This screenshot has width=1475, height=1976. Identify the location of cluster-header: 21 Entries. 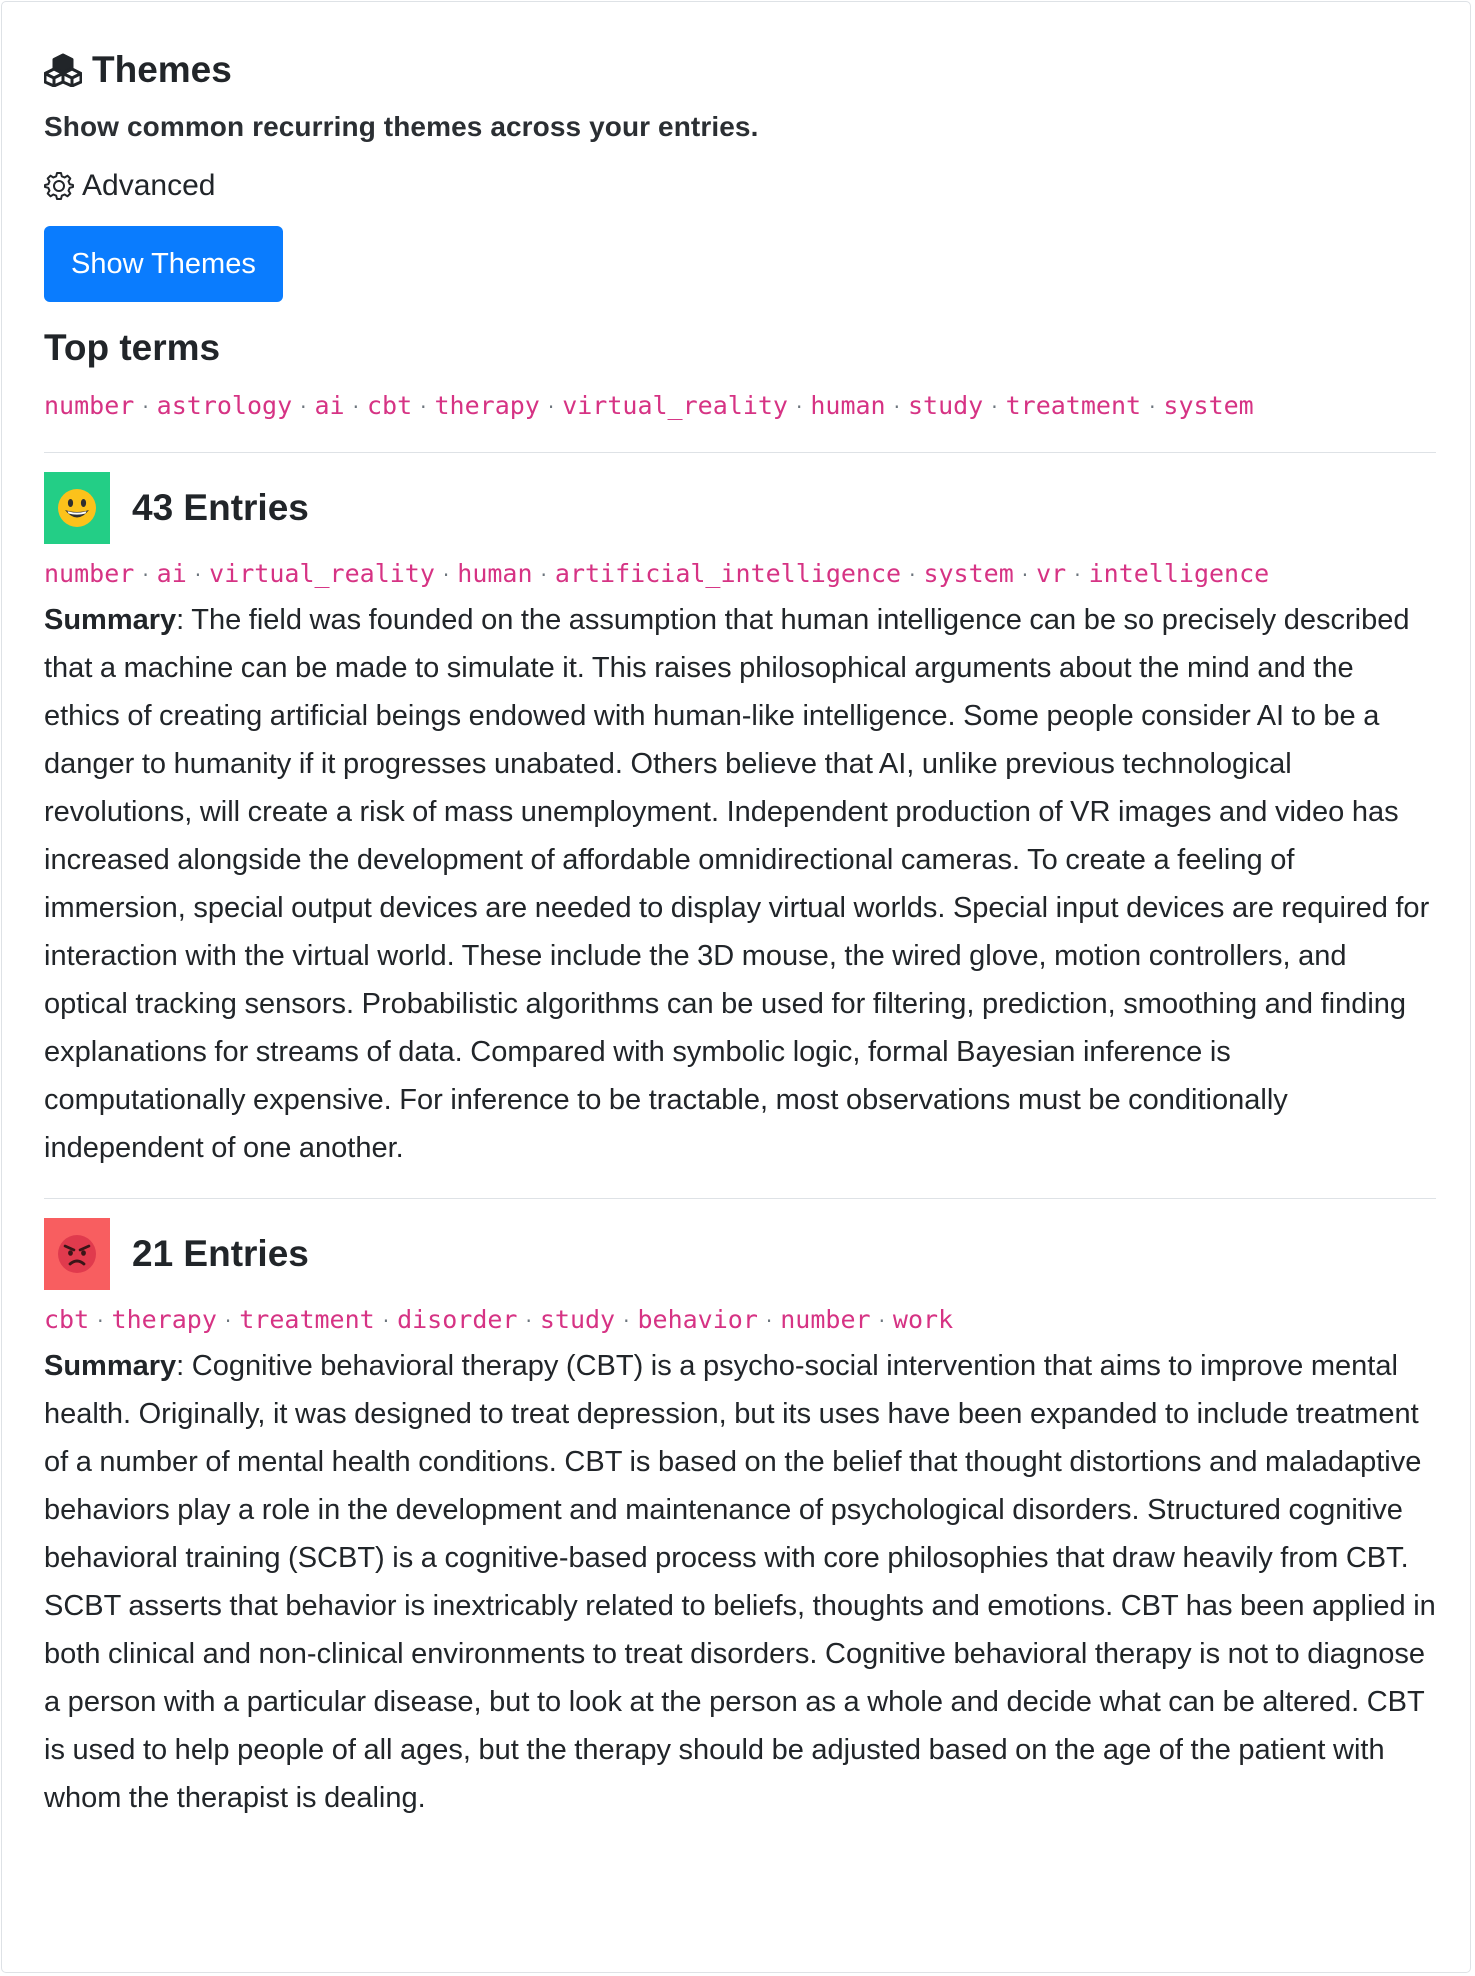
(740, 1254).